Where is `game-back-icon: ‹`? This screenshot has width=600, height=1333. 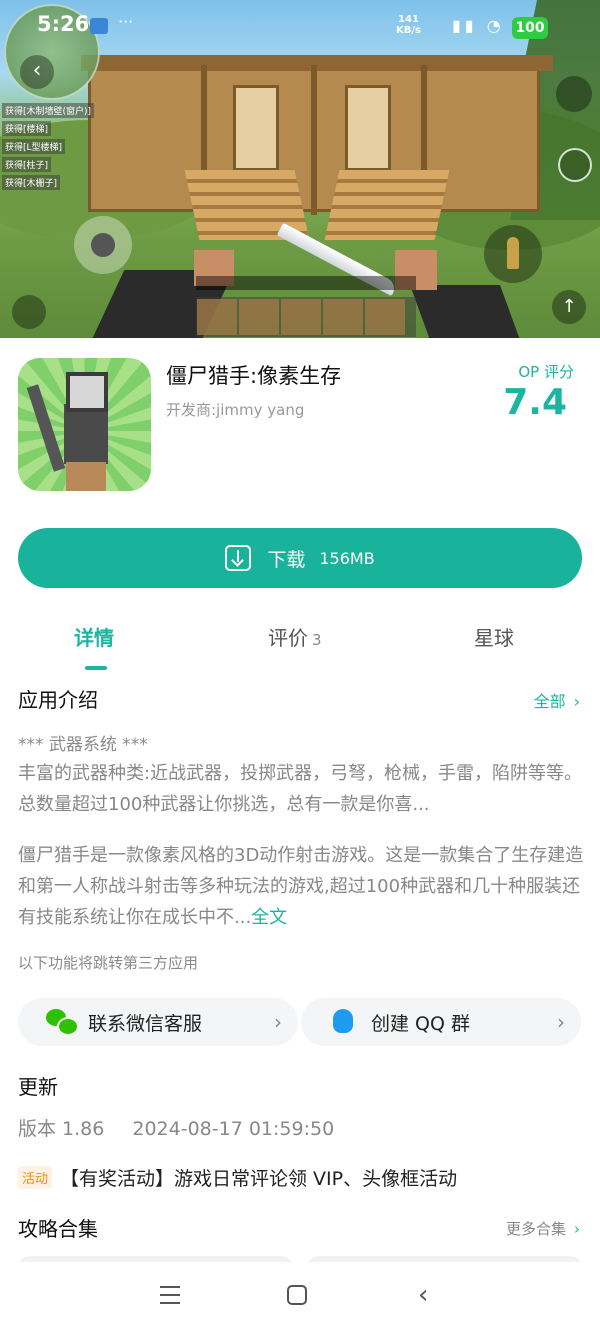 game-back-icon: ‹ is located at coordinates (37, 72).